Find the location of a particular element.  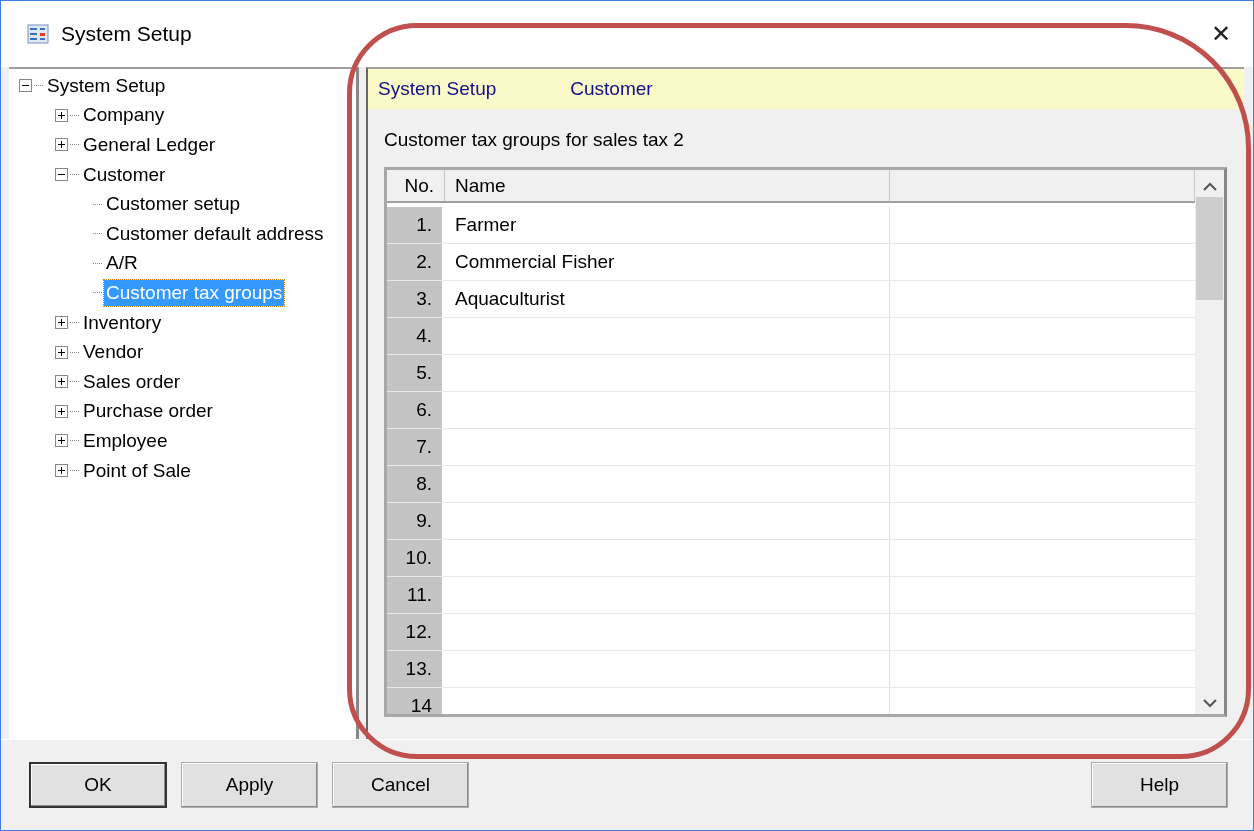

close-button: ✕ is located at coordinates (1220, 34).